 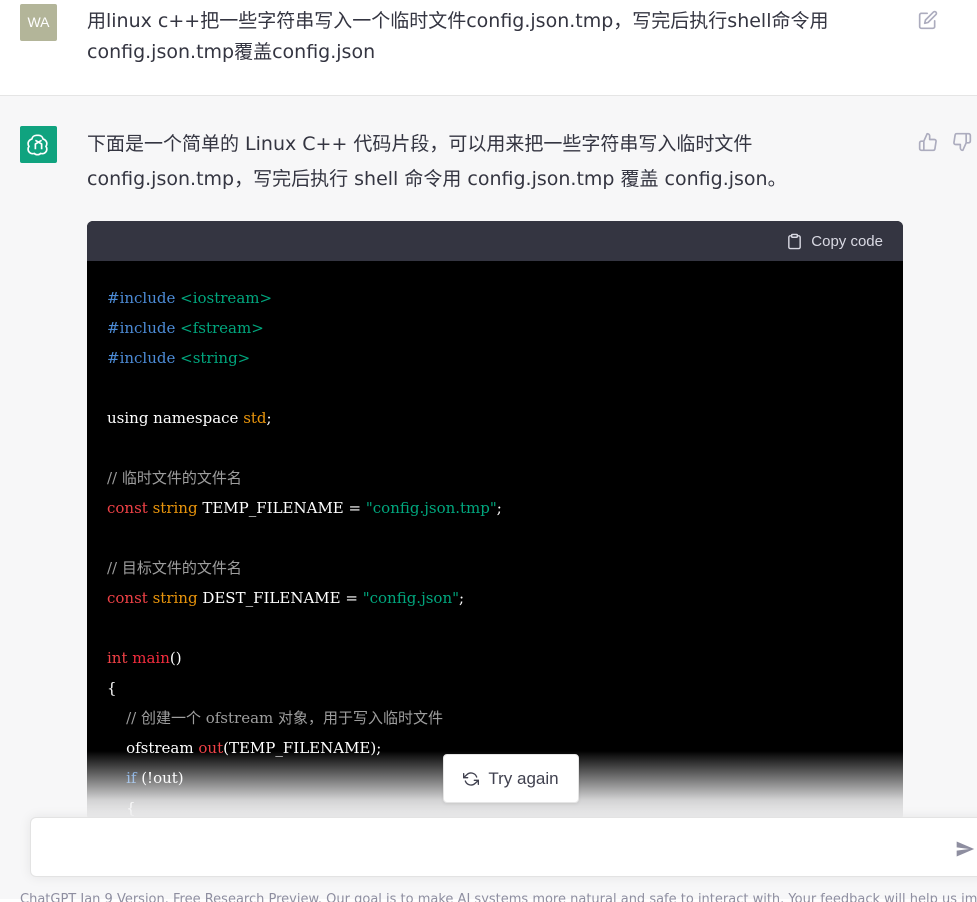 What do you see at coordinates (471, 778) in the screenshot?
I see `refresh-icon` at bounding box center [471, 778].